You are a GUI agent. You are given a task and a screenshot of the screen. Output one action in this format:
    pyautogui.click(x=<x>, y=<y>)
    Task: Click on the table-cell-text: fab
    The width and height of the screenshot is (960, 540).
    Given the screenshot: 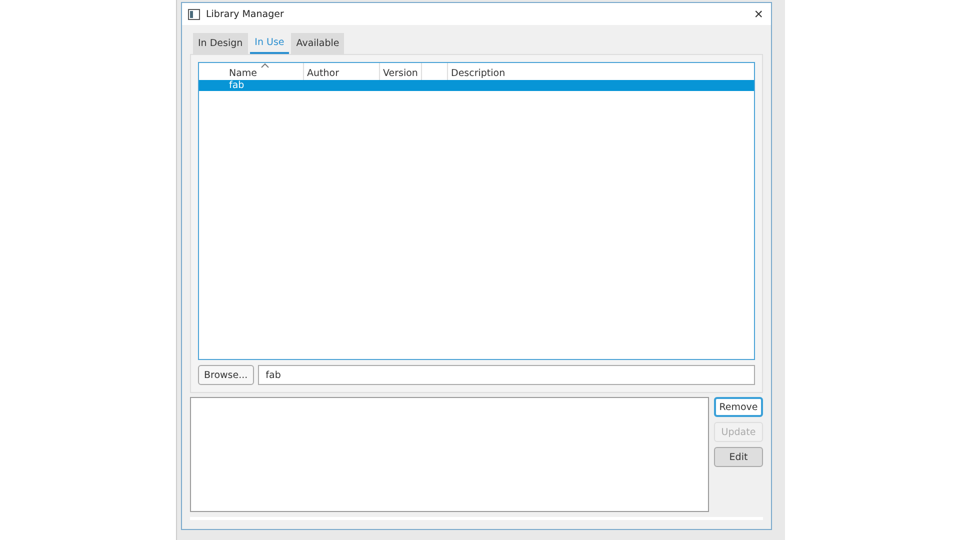 What is the action you would take?
    pyautogui.click(x=237, y=85)
    